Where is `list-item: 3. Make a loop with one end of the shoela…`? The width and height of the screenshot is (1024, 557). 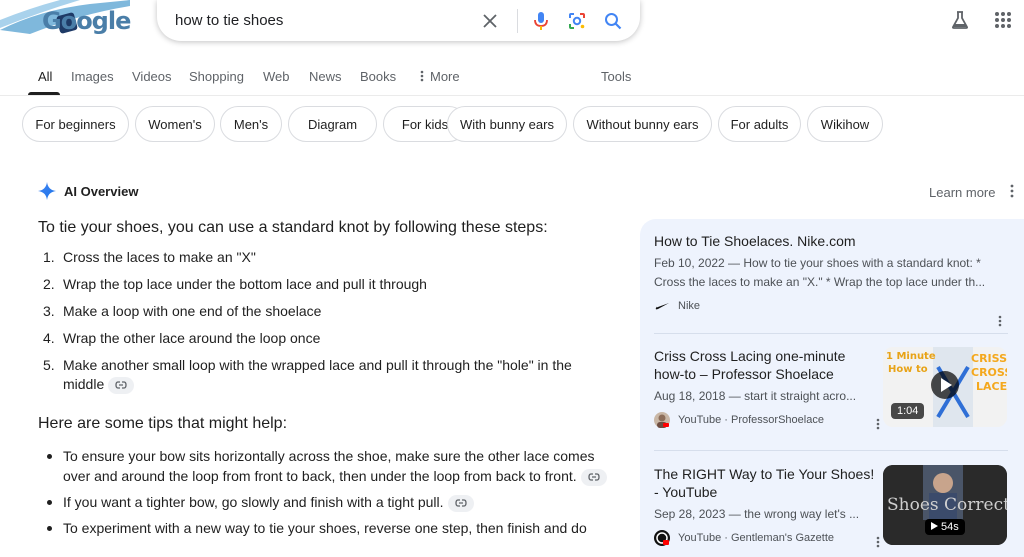 list-item: 3. Make a loop with one end of the shoela… is located at coordinates (182, 311).